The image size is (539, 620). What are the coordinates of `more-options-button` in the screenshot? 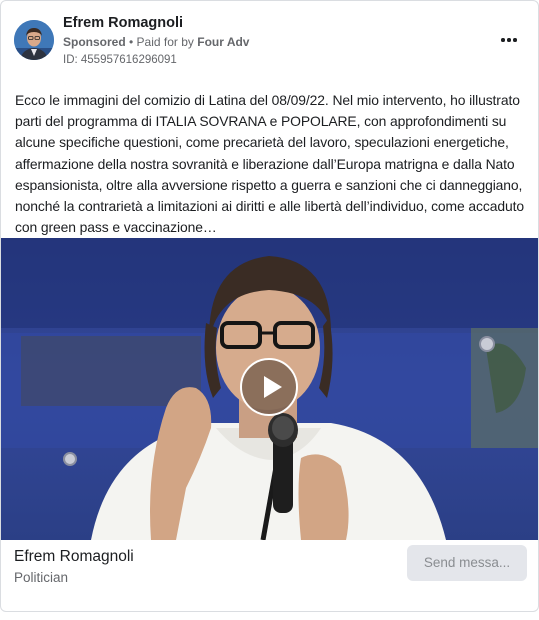 It's located at (510, 39).